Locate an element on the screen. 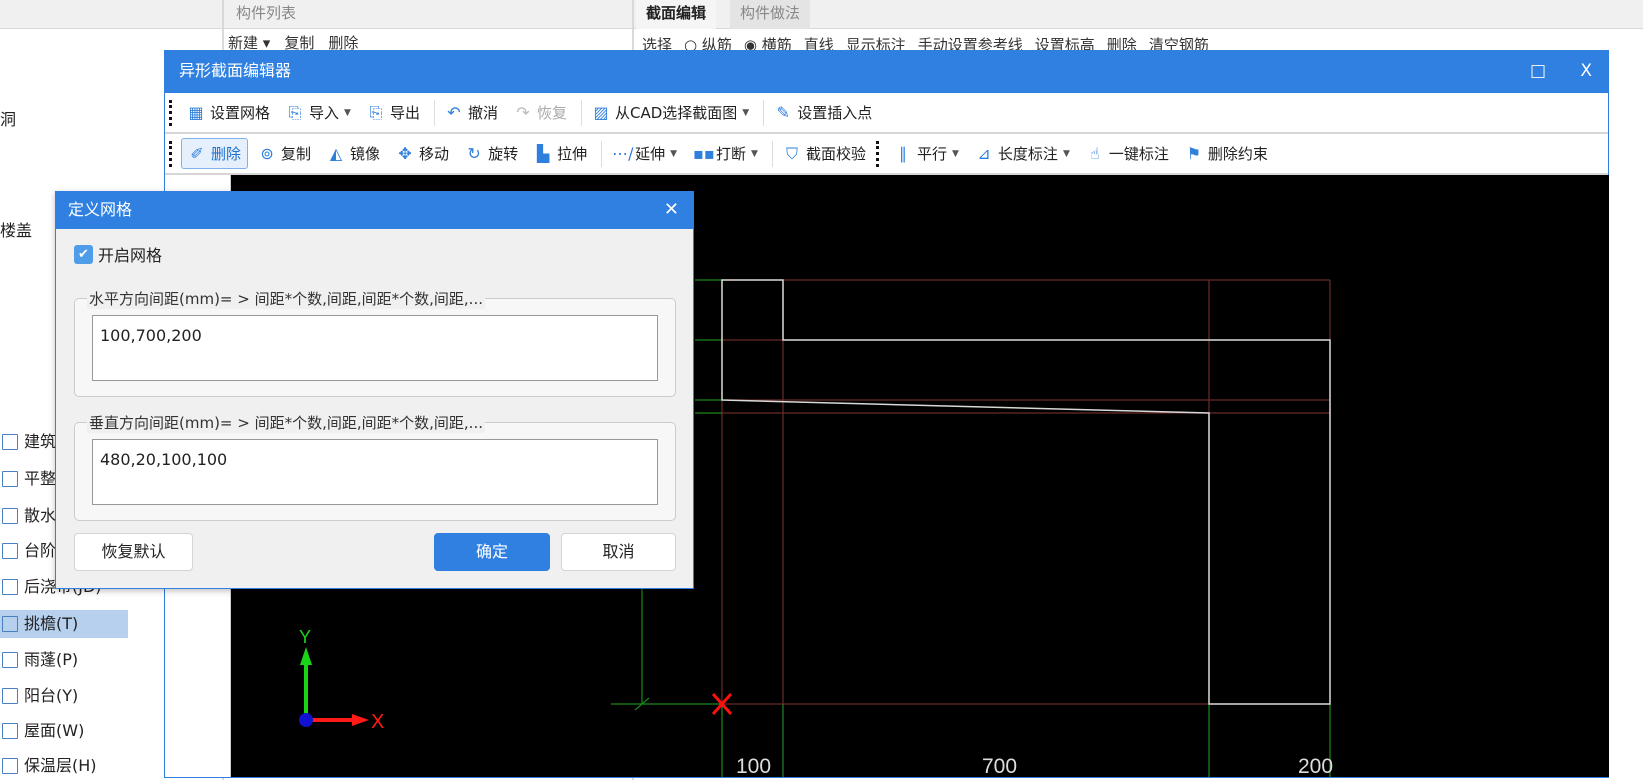  list-item-label: 挑檐(T) is located at coordinates (51, 623).